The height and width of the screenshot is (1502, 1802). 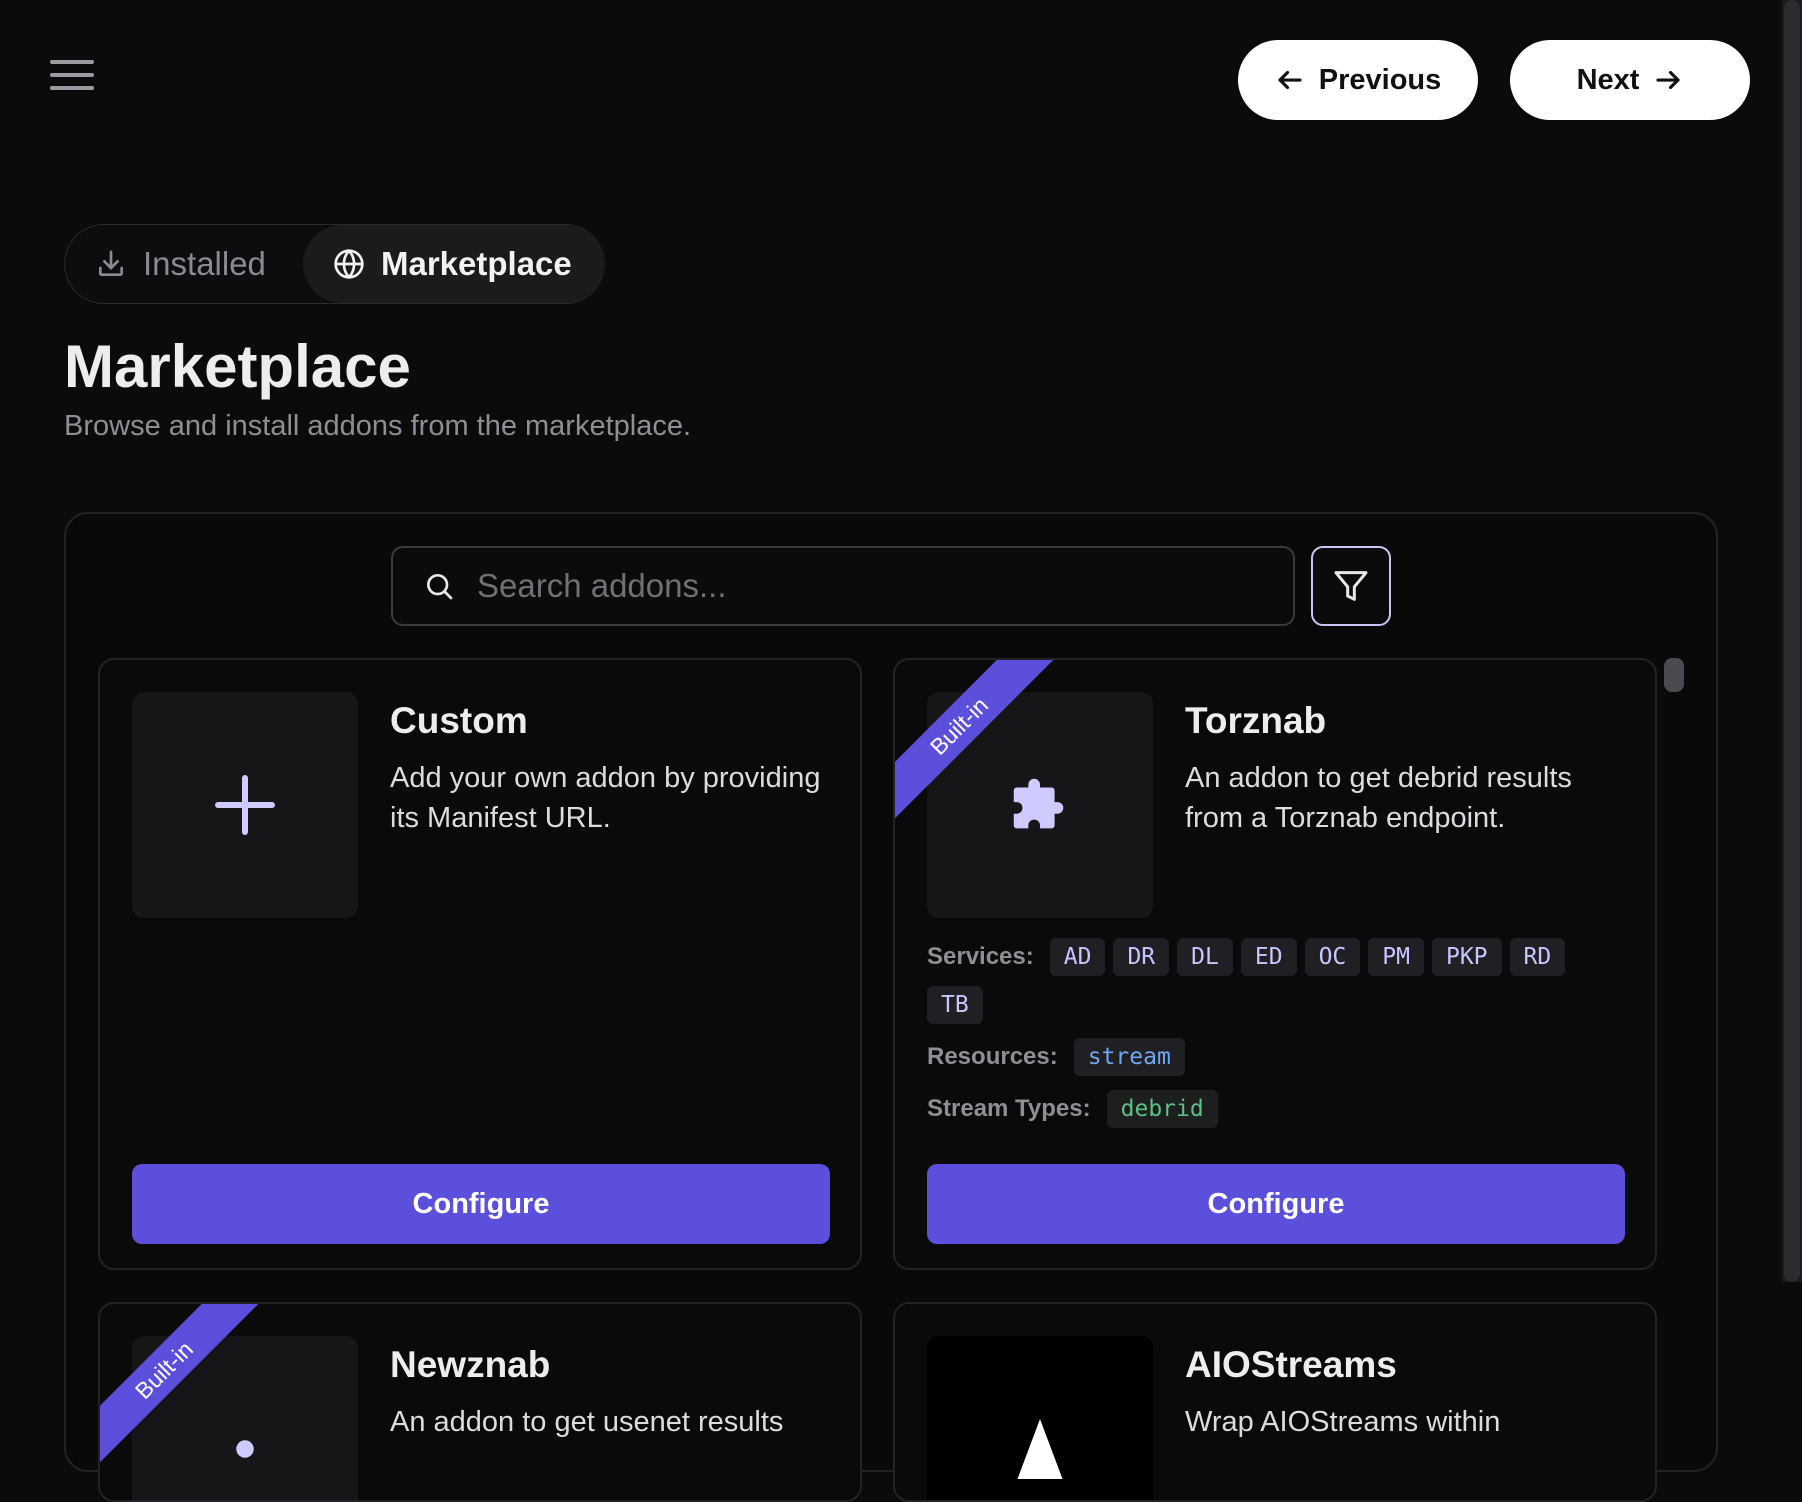 I want to click on page-scrollbar-thumb, so click(x=1792, y=641).